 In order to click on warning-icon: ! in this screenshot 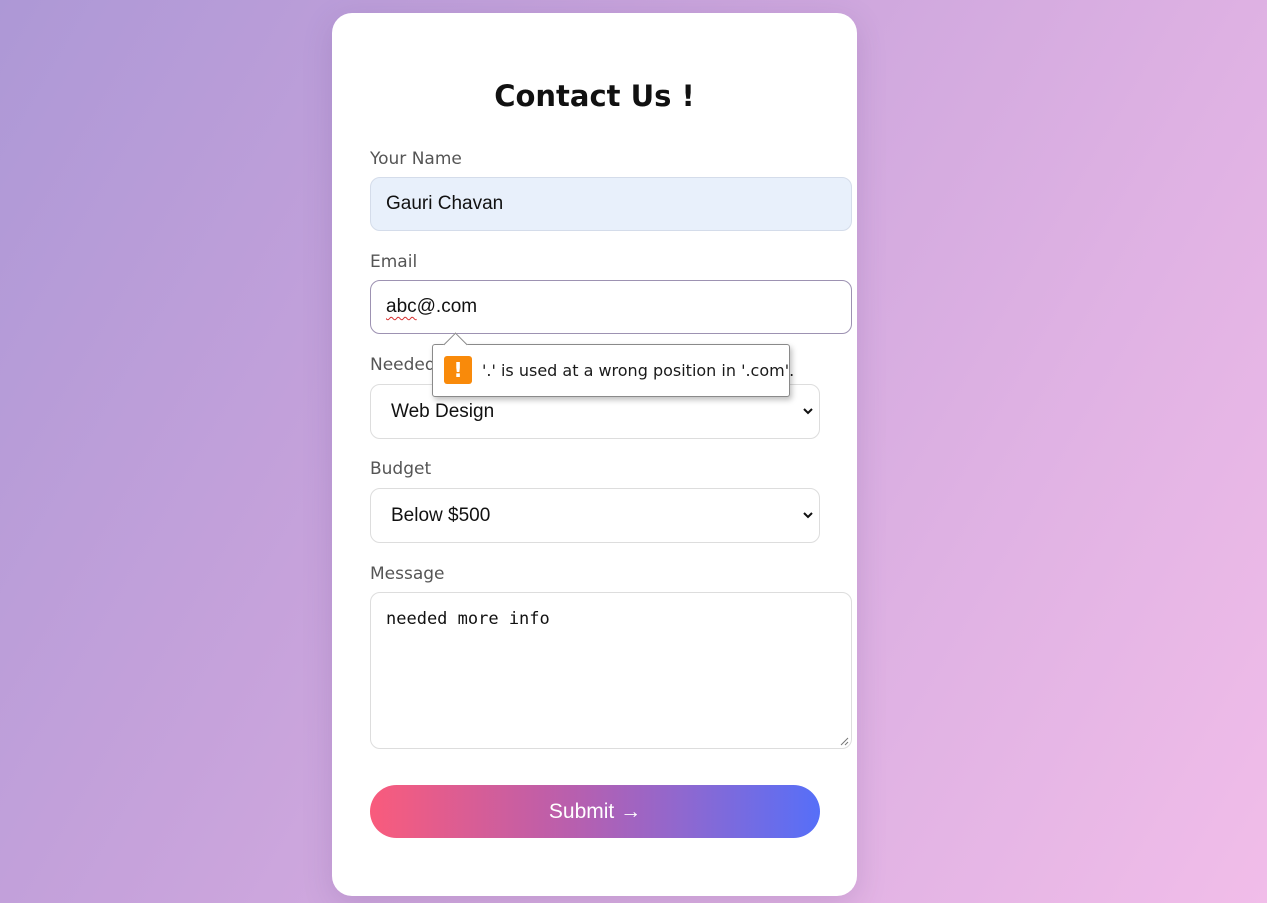, I will do `click(458, 370)`.